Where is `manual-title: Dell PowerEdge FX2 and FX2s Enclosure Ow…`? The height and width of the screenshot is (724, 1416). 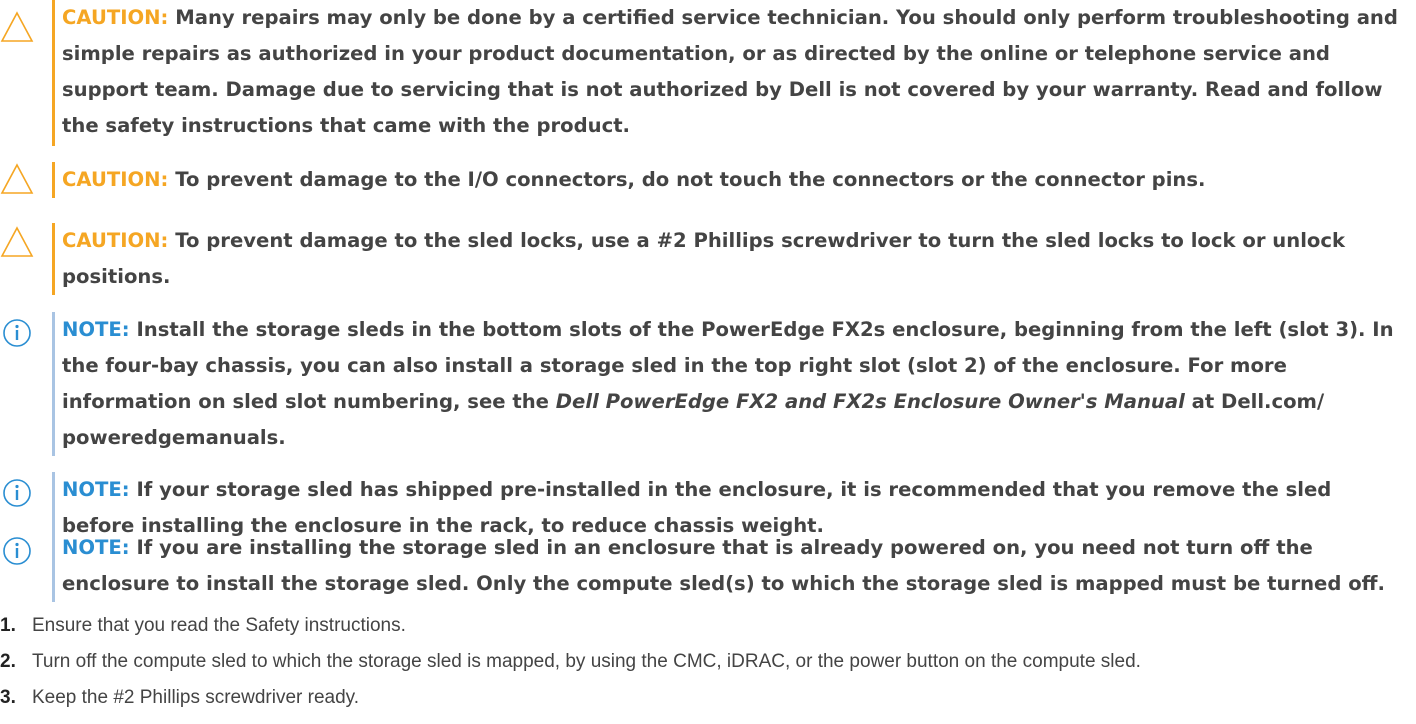 manual-title: Dell PowerEdge FX2 and FX2s Enclosure Ow… is located at coordinates (870, 401).